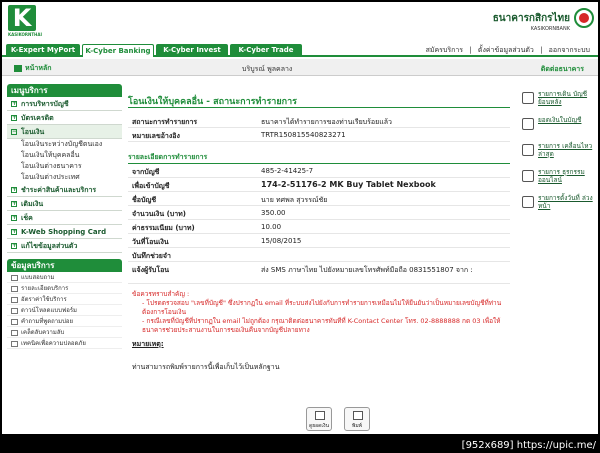  I want to click on page-title: โอนเงินให้บุคคลอื่น - สถานะการทำรายการ, so click(319, 101).